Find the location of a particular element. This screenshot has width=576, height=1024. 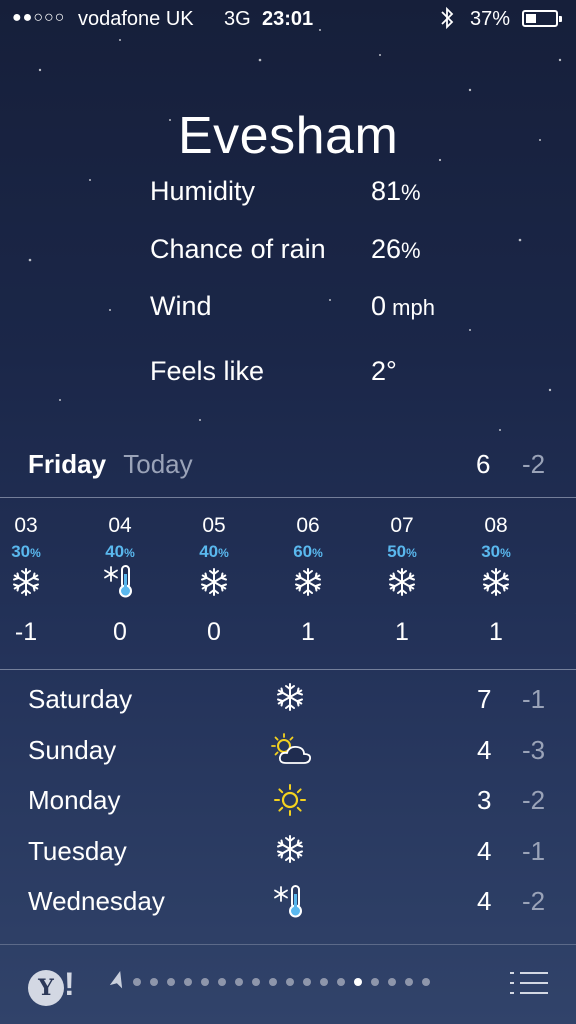

sun-icon is located at coordinates (290, 804).